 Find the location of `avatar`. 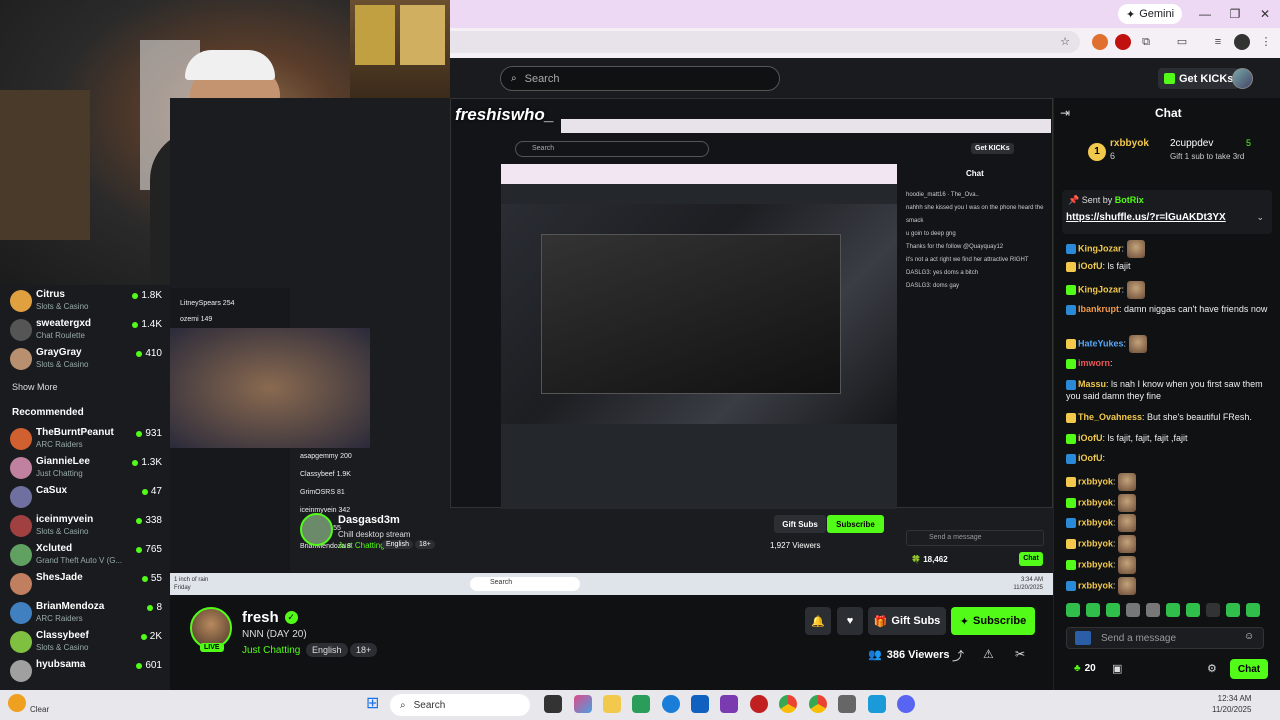

avatar is located at coordinates (21, 613).